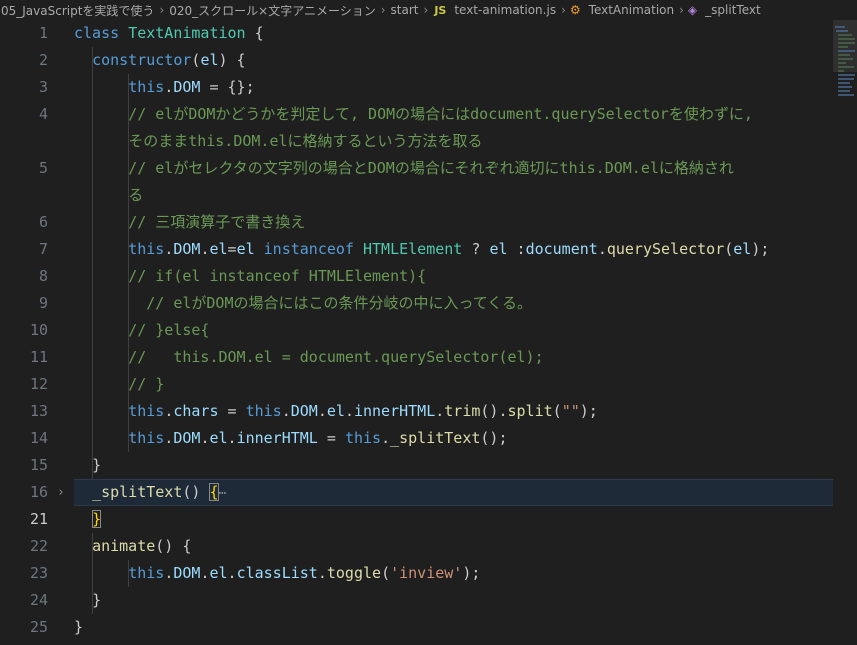  What do you see at coordinates (101, 33) in the screenshot?
I see `keyword-token: class` at bounding box center [101, 33].